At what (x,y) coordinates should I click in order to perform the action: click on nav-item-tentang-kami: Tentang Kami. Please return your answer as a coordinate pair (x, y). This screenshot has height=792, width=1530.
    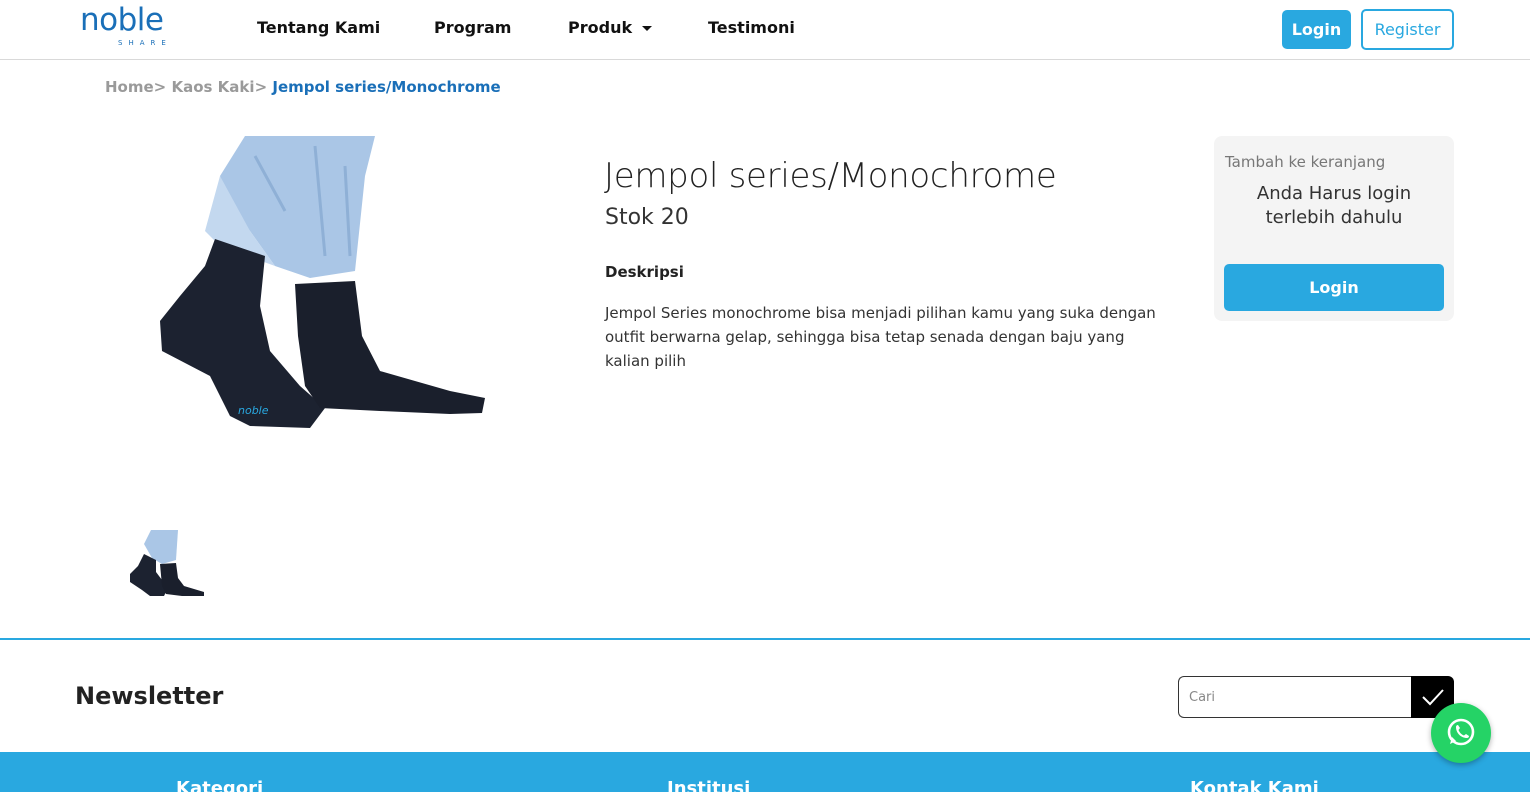
    Looking at the image, I should click on (318, 27).